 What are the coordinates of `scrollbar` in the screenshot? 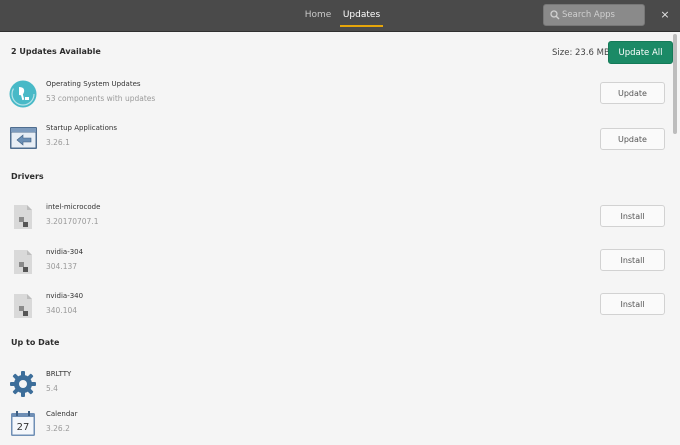 It's located at (675, 84).